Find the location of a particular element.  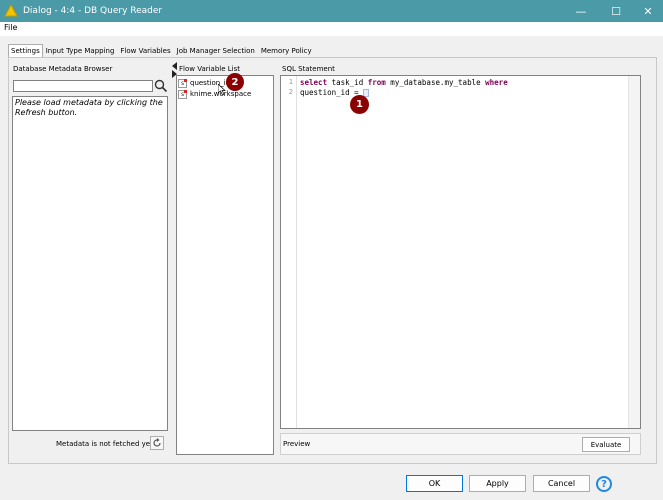

collapse-left-arrow-icon is located at coordinates (174, 66).